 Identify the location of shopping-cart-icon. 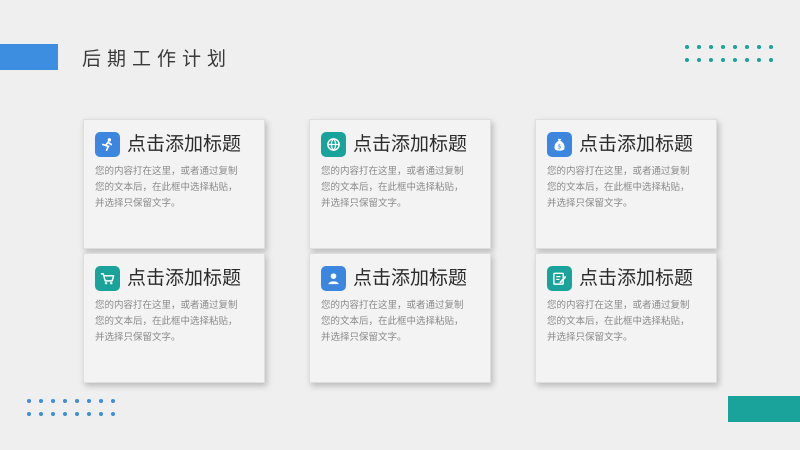
(107, 278).